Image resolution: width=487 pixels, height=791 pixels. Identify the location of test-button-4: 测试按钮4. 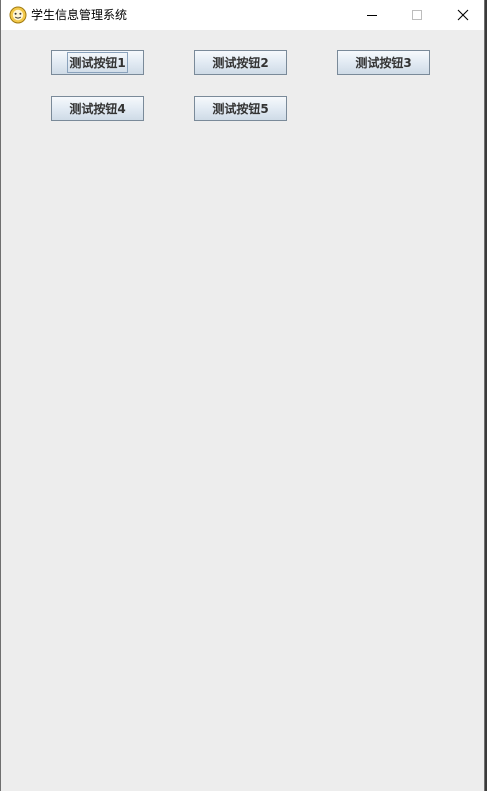
(97, 108).